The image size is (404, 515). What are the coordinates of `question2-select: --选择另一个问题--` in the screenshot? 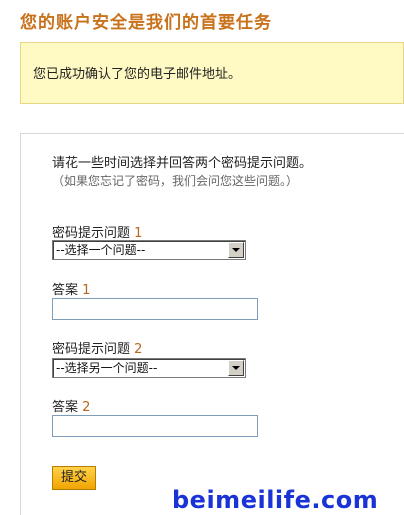 It's located at (149, 368).